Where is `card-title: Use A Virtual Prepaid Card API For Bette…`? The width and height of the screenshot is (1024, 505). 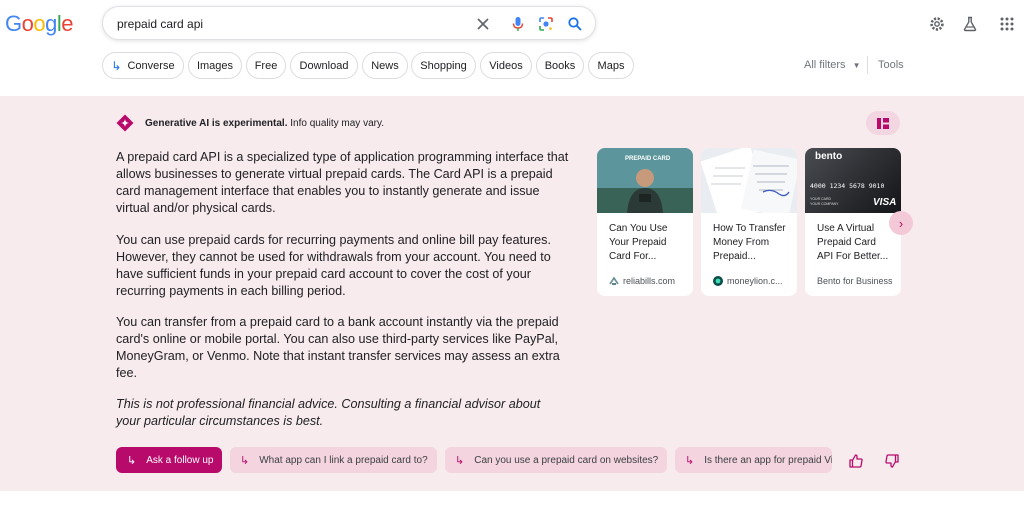 card-title: Use A Virtual Prepaid Card API For Bette… is located at coordinates (853, 242).